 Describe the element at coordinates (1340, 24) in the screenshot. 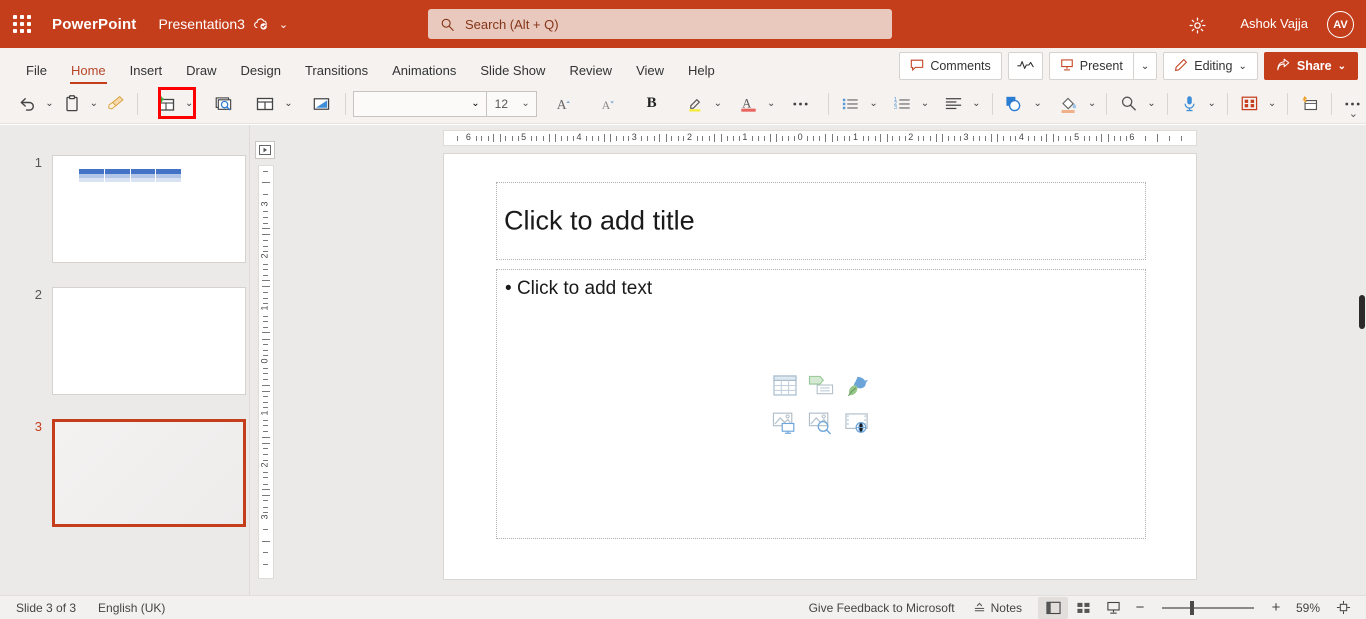

I see `avatar: AV` at that location.